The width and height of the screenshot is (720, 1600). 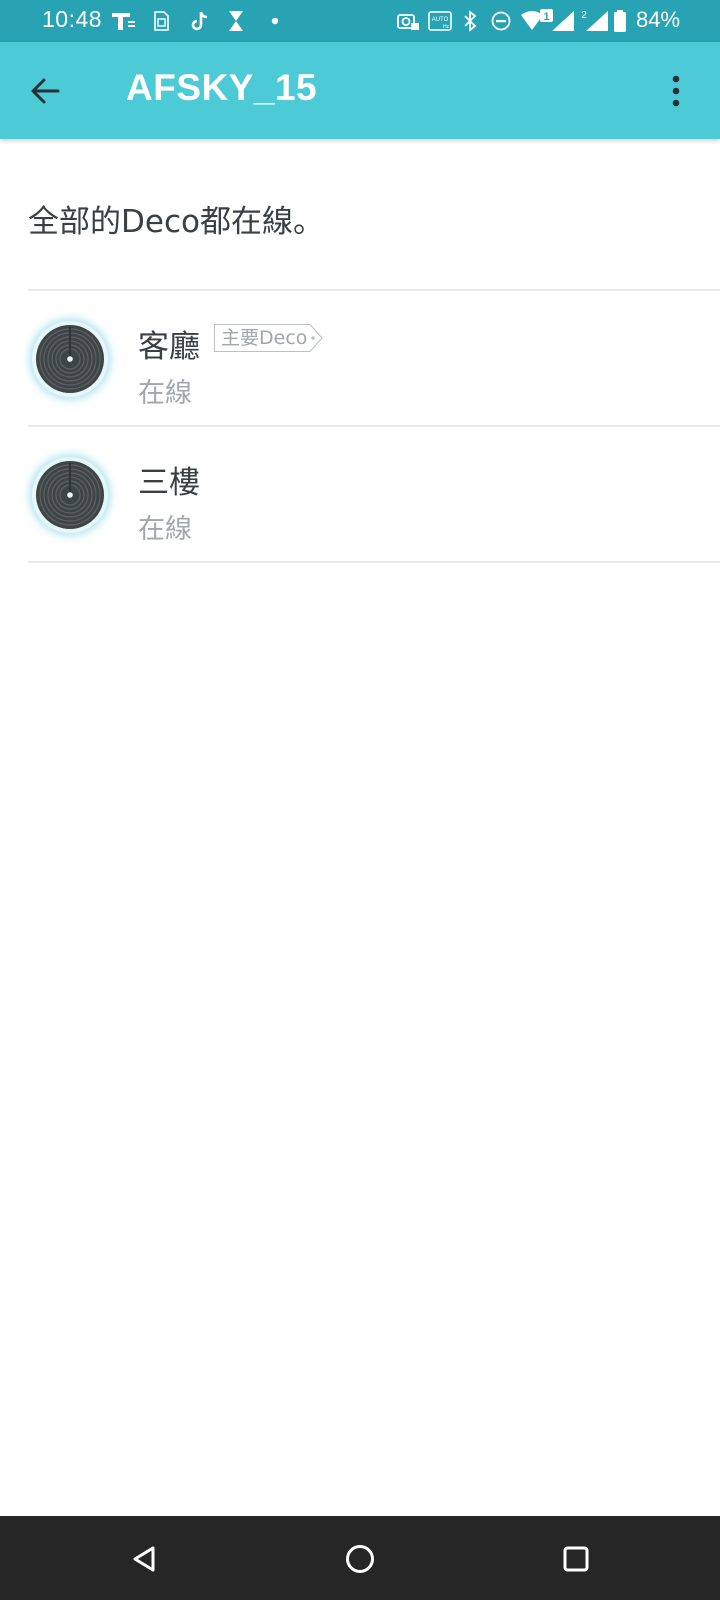 I want to click on network-status-summary: 全部的Deco都在線。, so click(x=176, y=222).